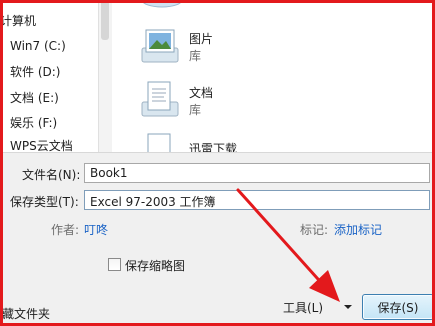 Image resolution: width=435 pixels, height=326 pixels. I want to click on nav-computer-label: 计算机, so click(18, 20).